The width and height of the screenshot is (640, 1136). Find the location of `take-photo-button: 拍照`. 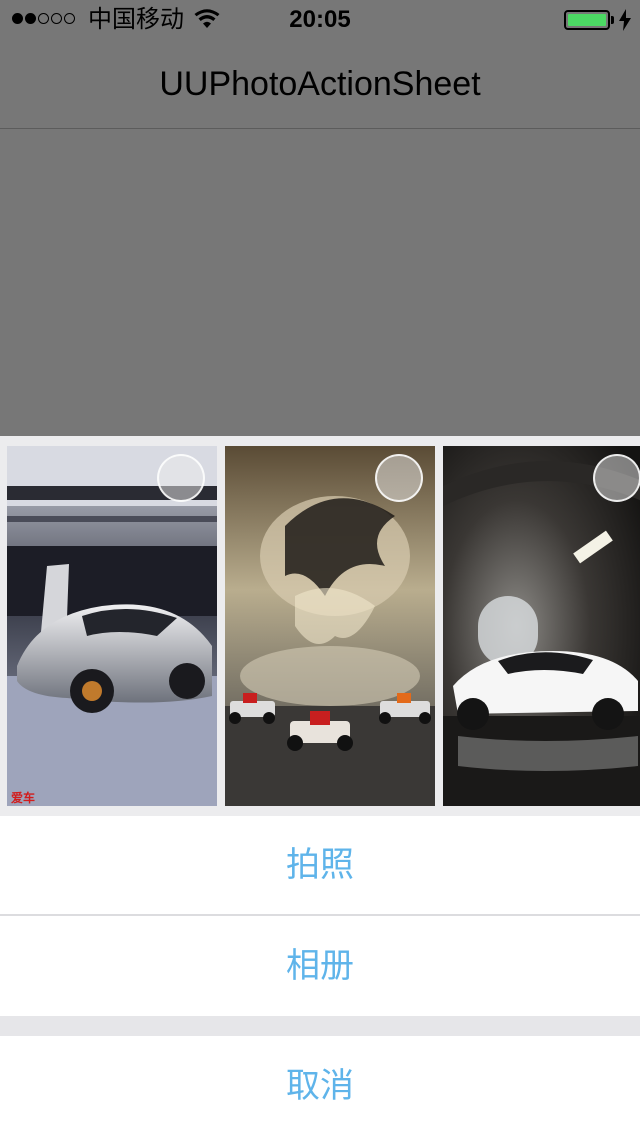

take-photo-button: 拍照 is located at coordinates (320, 865).